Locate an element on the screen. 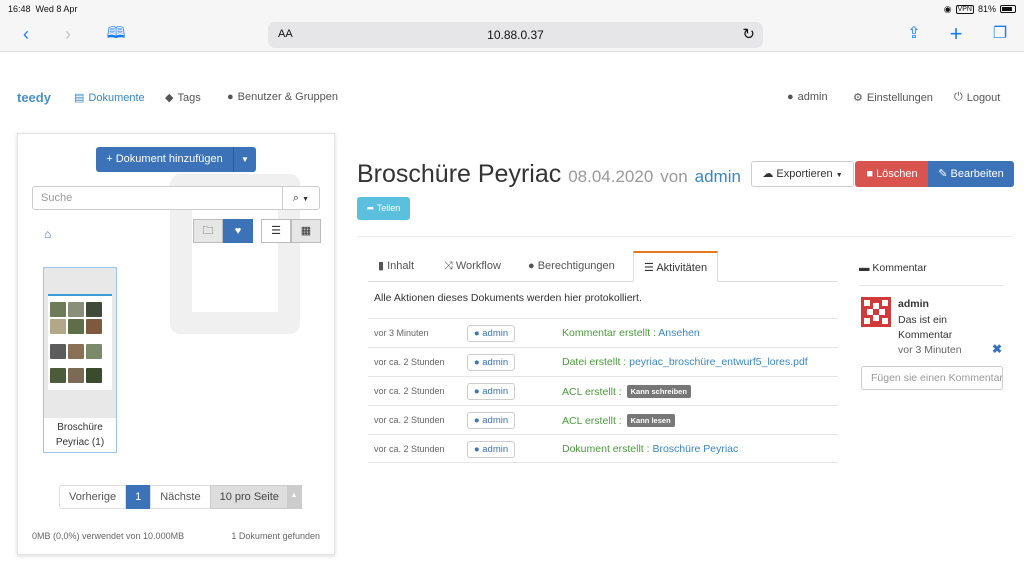 The width and height of the screenshot is (1024, 563). search-input: Suche is located at coordinates (157, 198).